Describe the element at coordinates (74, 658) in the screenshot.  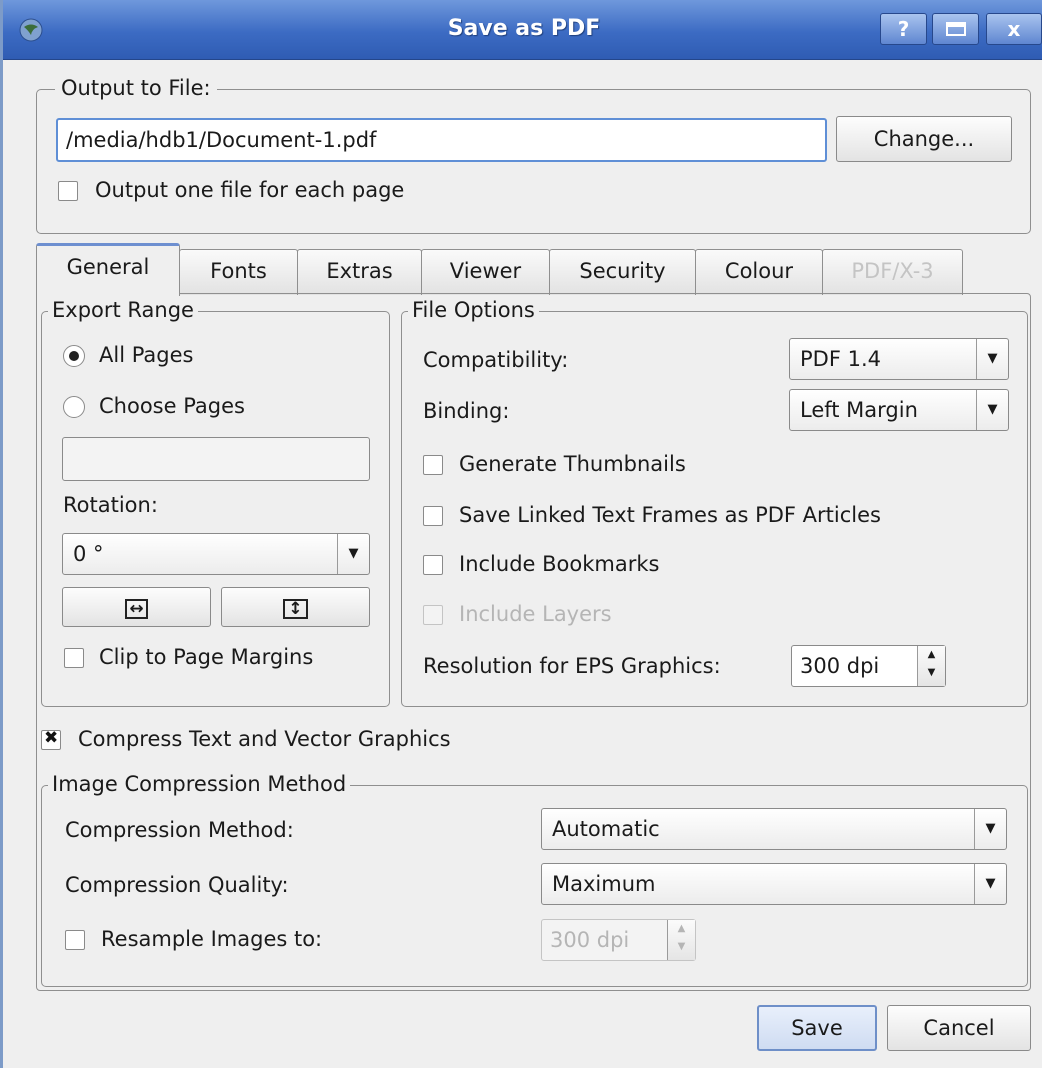
I see `clip-margins-checkbox` at that location.